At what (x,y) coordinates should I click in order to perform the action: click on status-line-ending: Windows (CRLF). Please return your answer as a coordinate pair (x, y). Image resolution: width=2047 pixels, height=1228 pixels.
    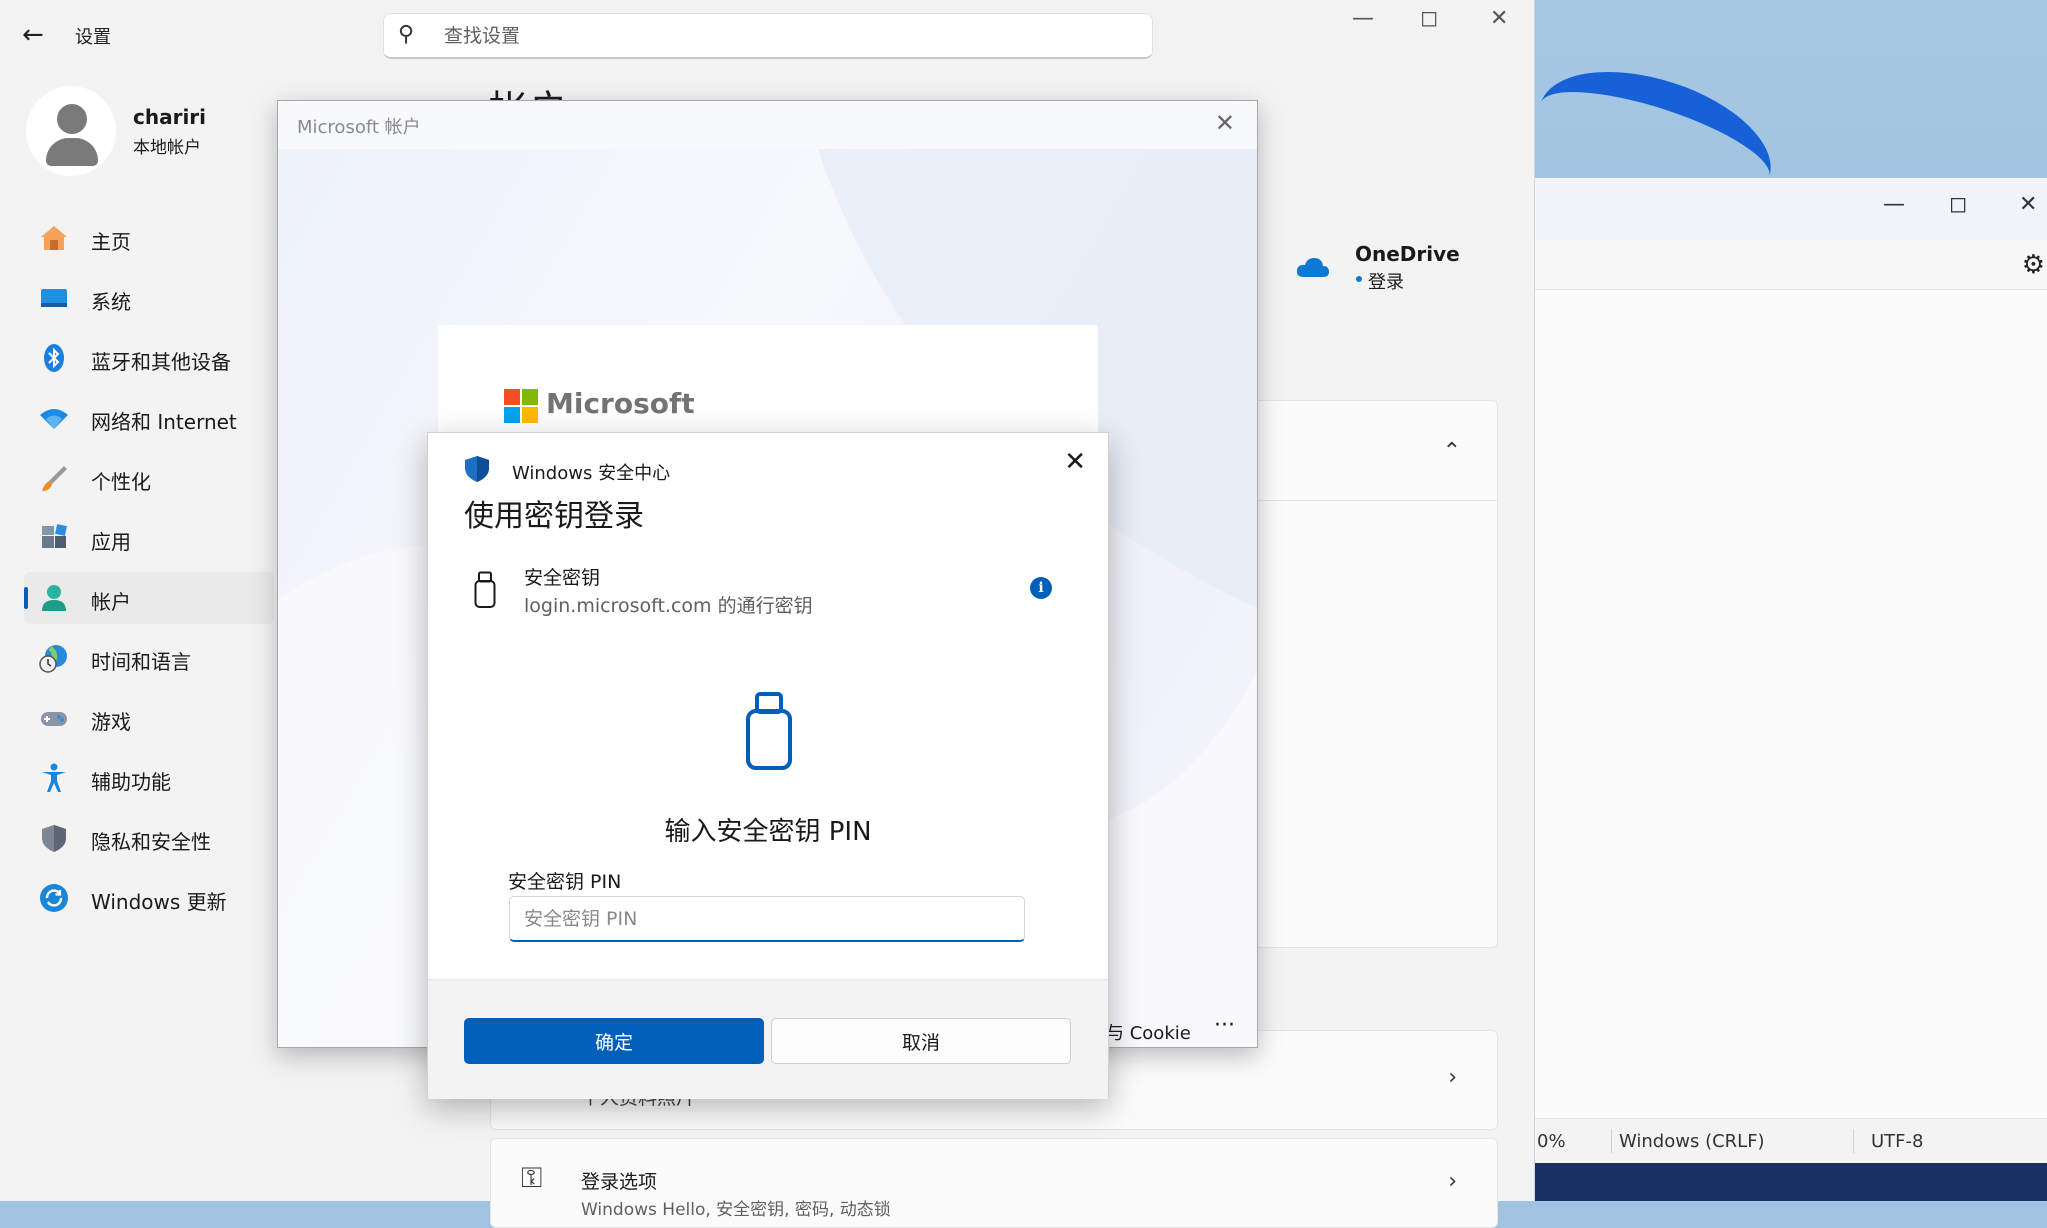
    Looking at the image, I should click on (1692, 1141).